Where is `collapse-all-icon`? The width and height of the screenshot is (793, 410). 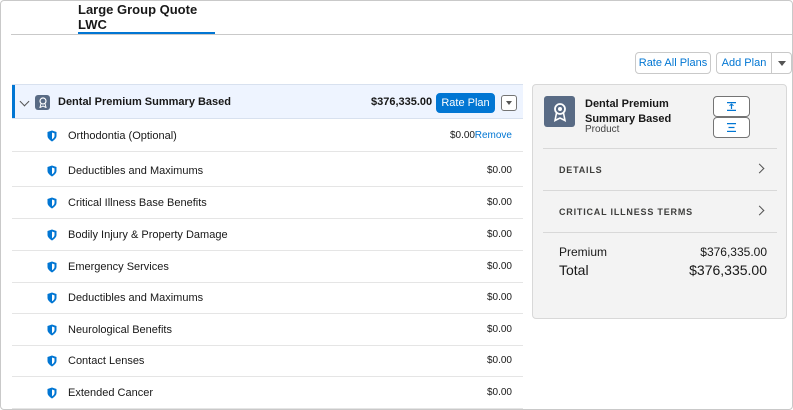
collapse-all-icon is located at coordinates (731, 127).